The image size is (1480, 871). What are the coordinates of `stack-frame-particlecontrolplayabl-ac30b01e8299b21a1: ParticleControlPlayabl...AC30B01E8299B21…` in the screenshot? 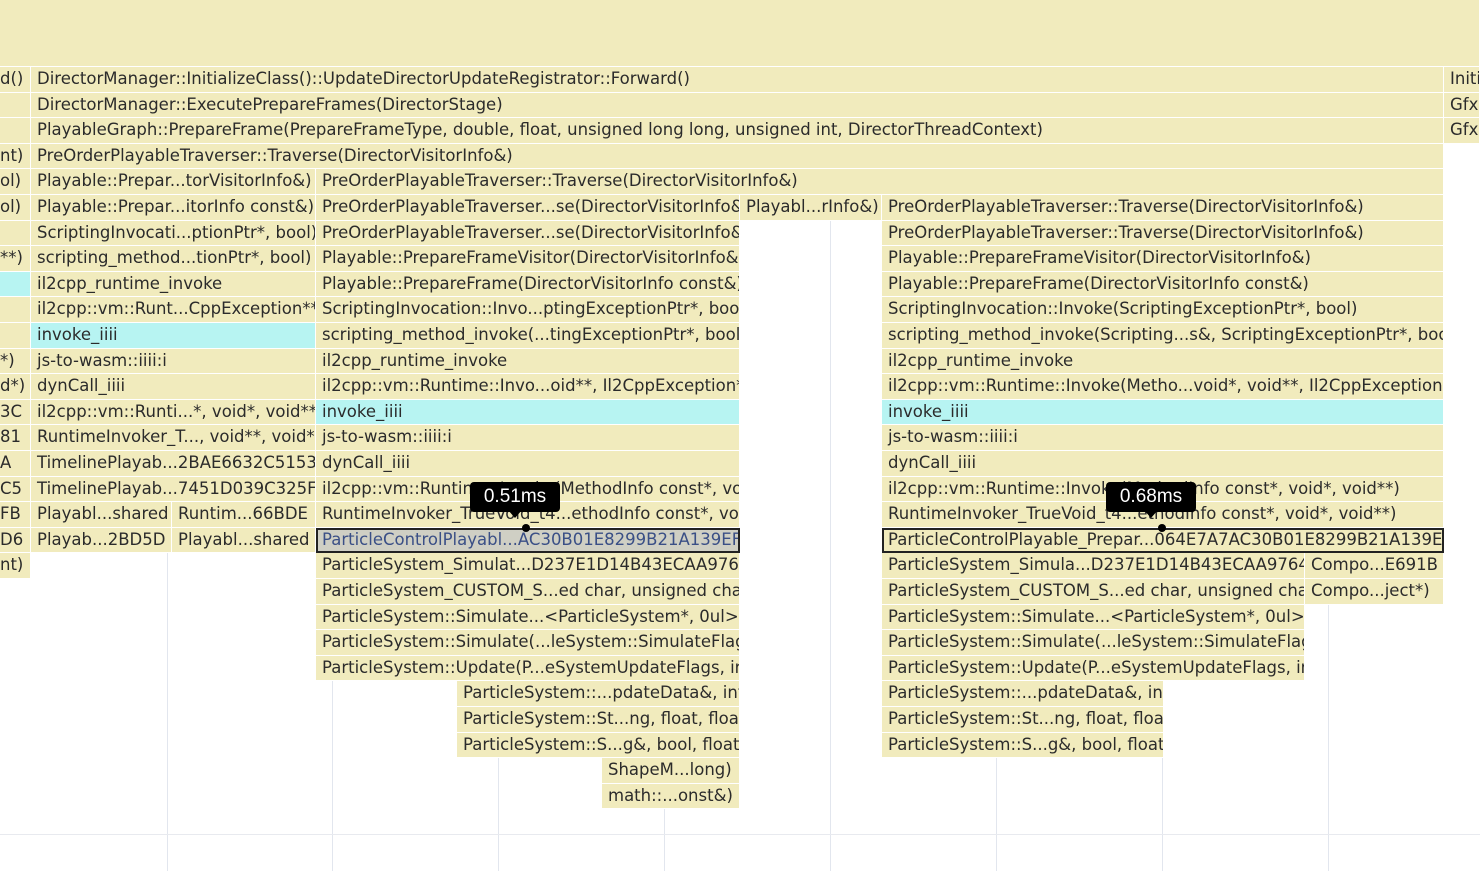 It's located at (528, 540).